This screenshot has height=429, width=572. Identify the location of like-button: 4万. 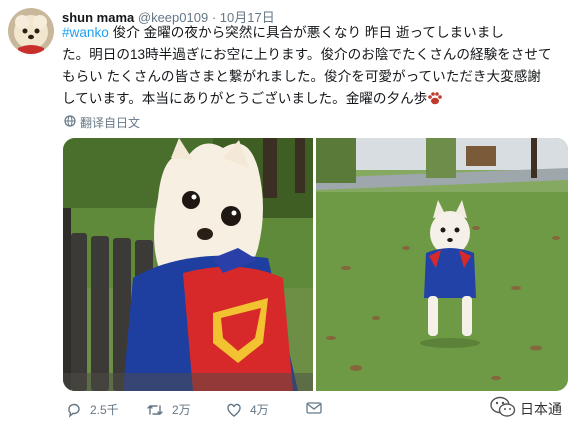
(247, 409).